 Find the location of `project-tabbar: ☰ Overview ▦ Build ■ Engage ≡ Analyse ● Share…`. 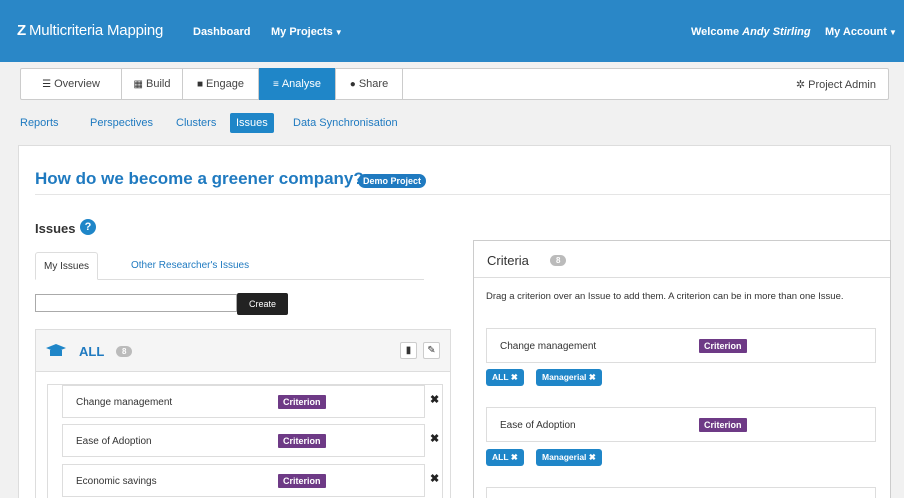

project-tabbar: ☰ Overview ▦ Build ■ Engage ≡ Analyse ● Share… is located at coordinates (454, 84).